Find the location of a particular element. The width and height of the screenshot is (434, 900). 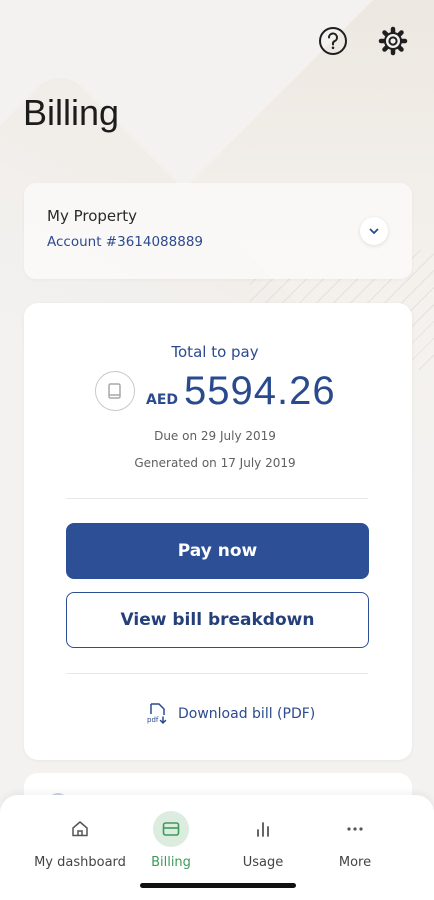

download-bill-link: pdf Download bill (PDF) is located at coordinates (230, 714).